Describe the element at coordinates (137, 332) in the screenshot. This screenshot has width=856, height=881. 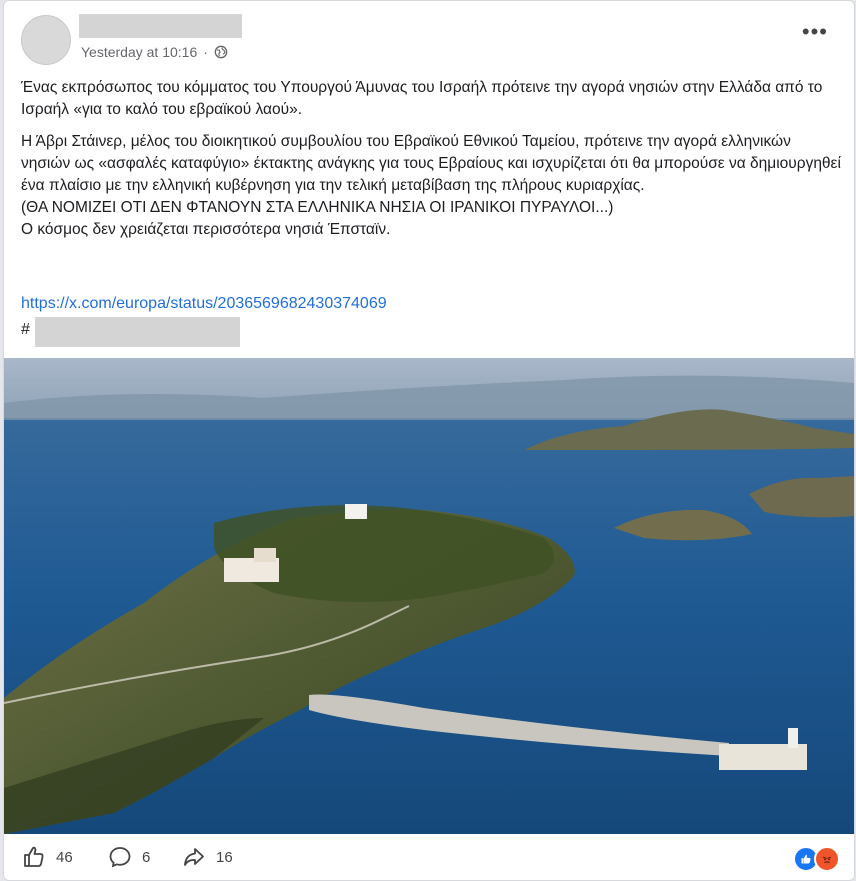
I see `redacted-hashtag` at that location.